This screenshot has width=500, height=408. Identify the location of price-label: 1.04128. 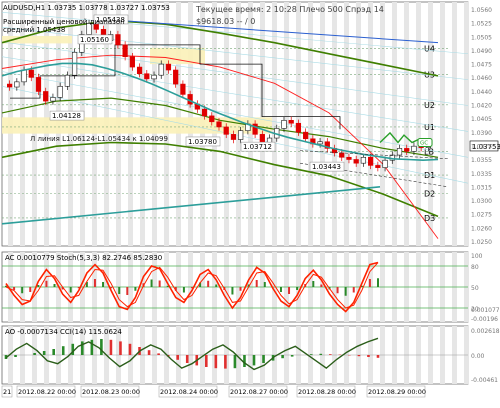
(66, 116).